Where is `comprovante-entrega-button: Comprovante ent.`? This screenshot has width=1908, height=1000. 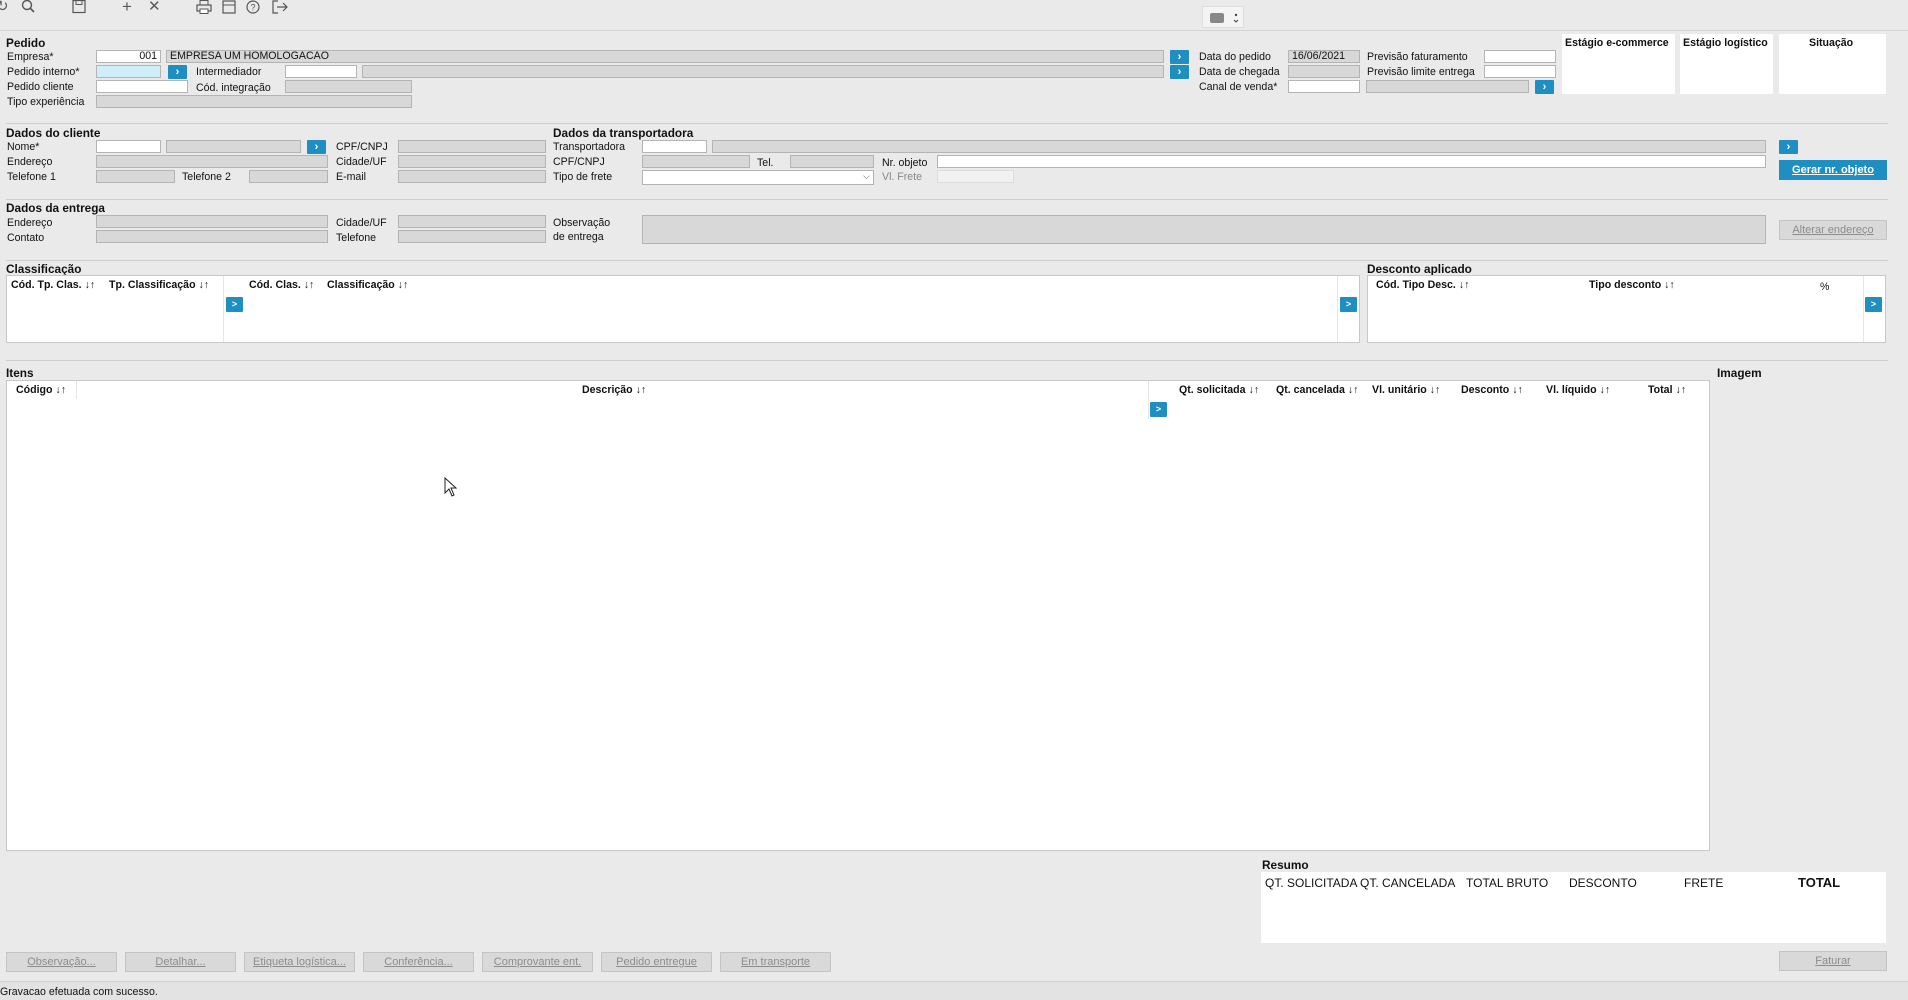
comprovante-entrega-button: Comprovante ent. is located at coordinates (537, 962).